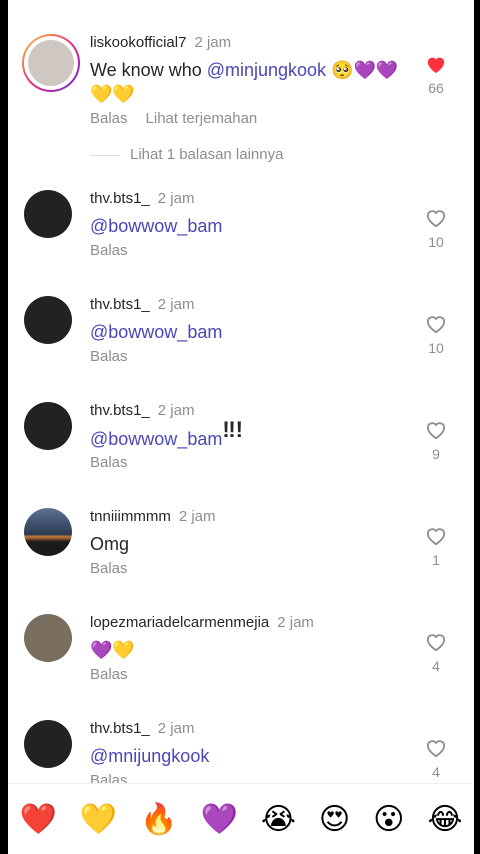 This screenshot has height=854, width=480. What do you see at coordinates (148, 70) in the screenshot?
I see `comment-body: We know who` at bounding box center [148, 70].